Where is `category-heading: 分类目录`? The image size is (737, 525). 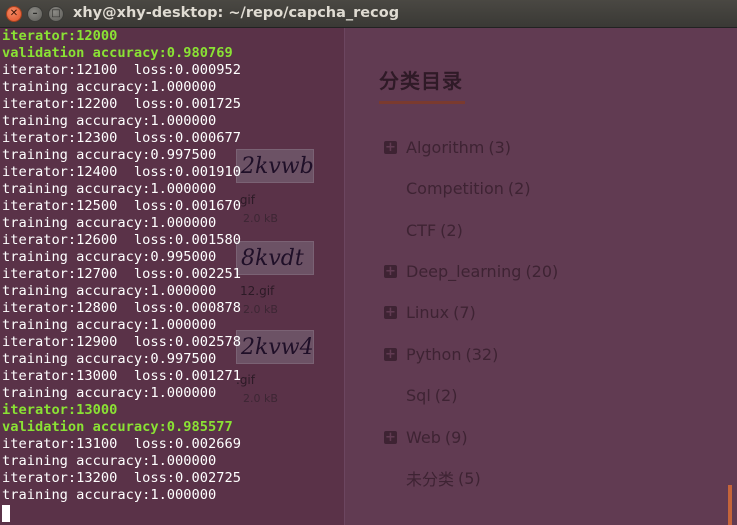
category-heading: 分类目录 is located at coordinates (421, 81).